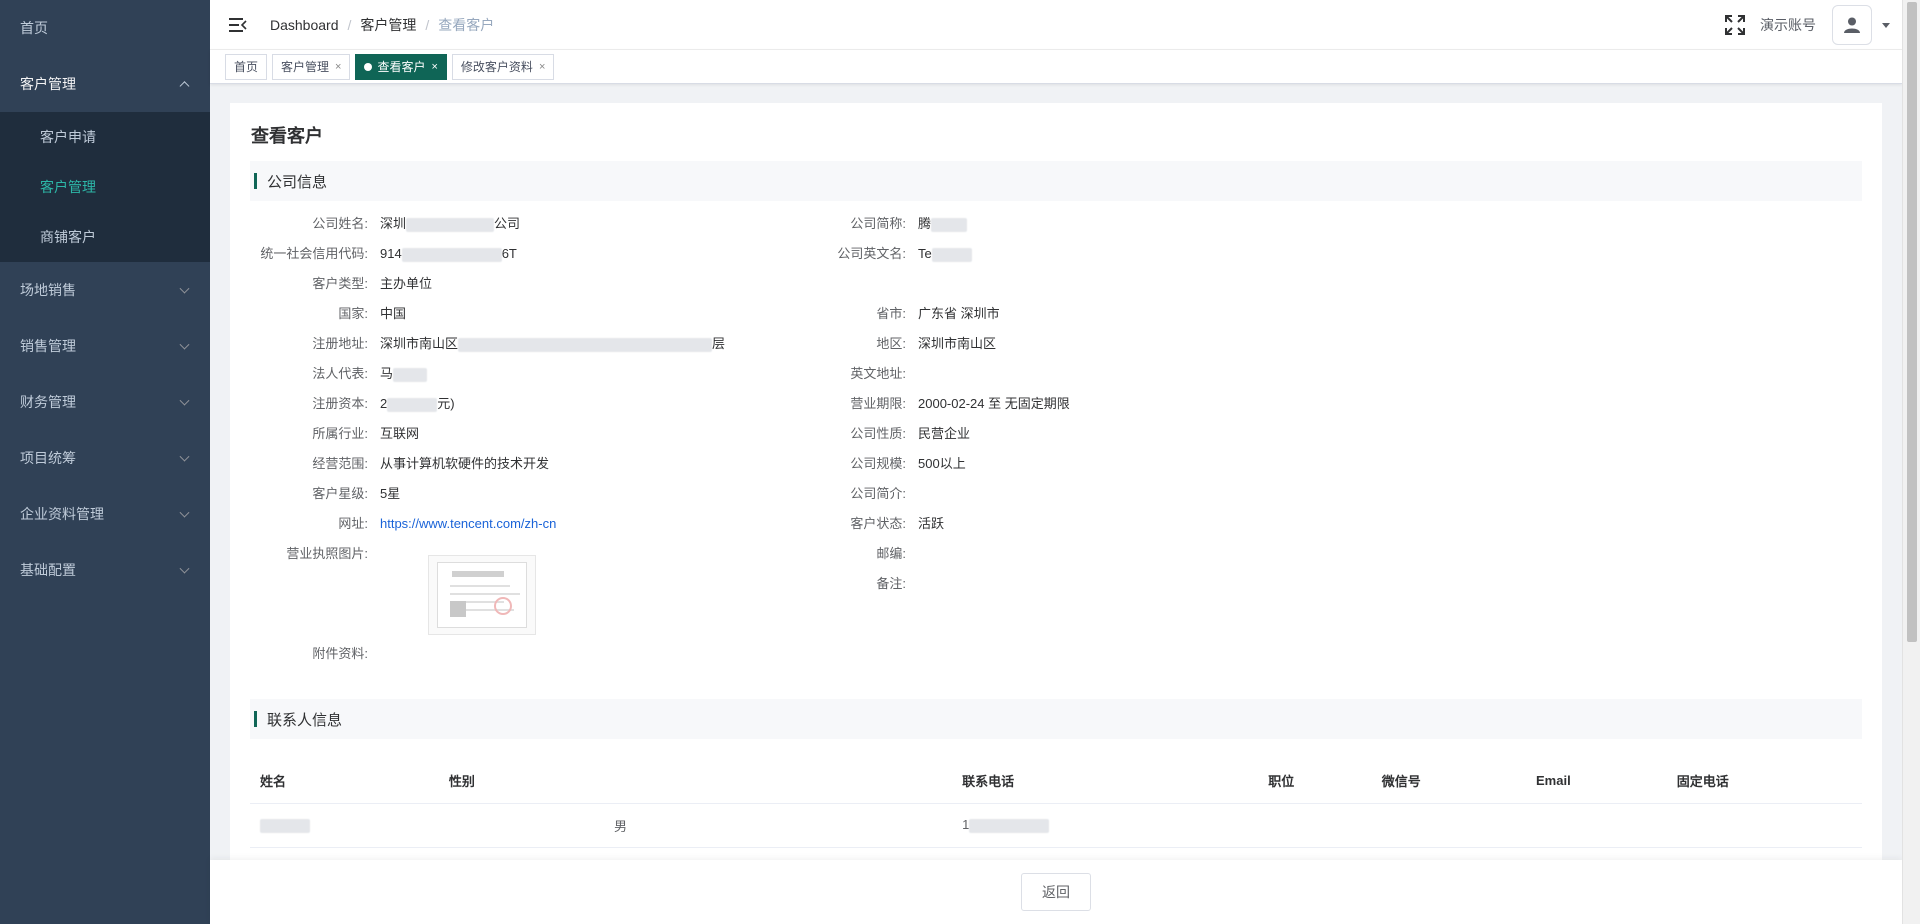 This screenshot has width=1920, height=924. What do you see at coordinates (853, 374) in the screenshot?
I see `field-english-address: 英文地址:` at bounding box center [853, 374].